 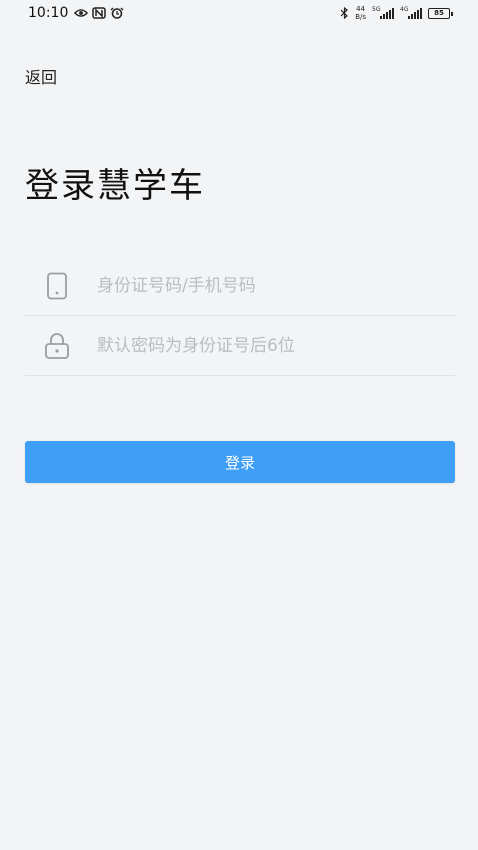 I want to click on page-title: 登录慧学车, so click(x=115, y=186).